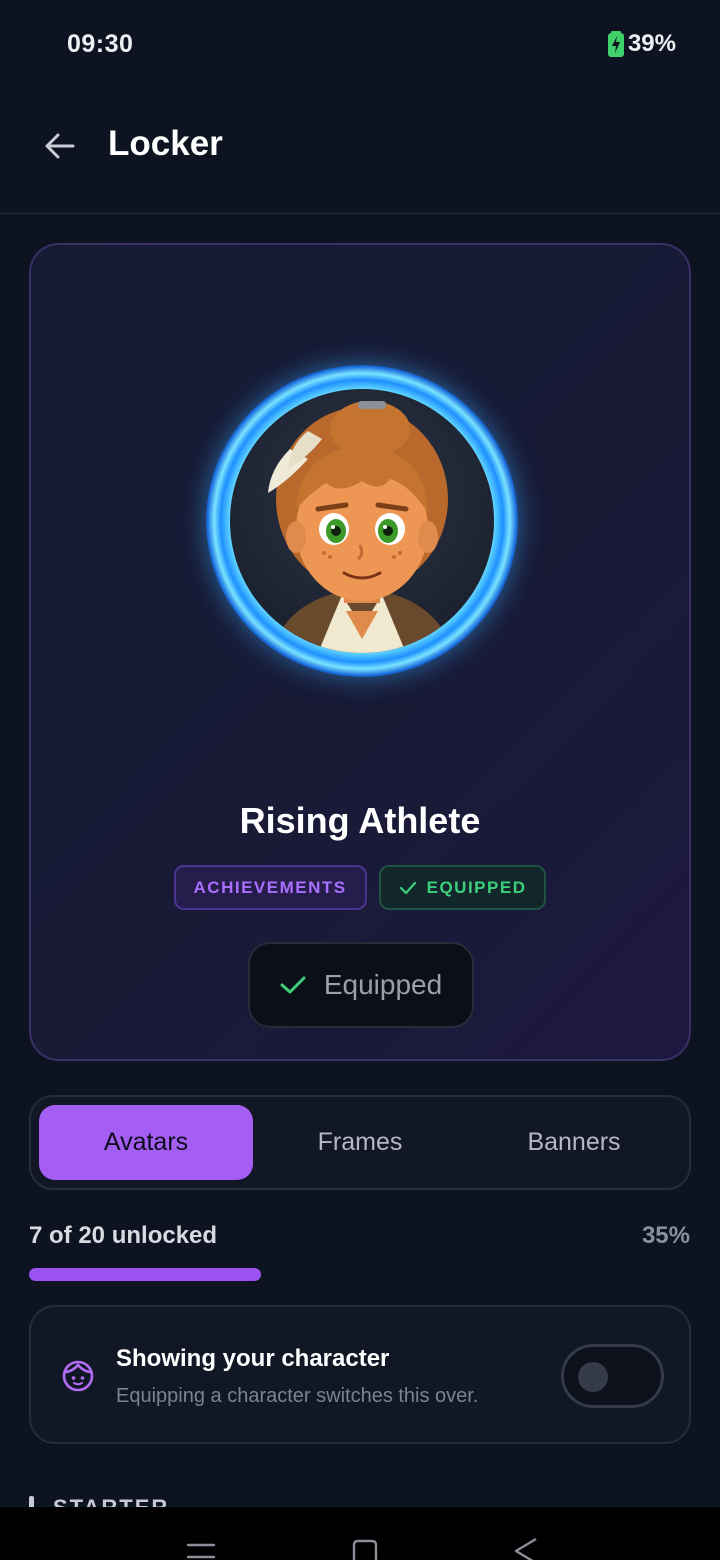 This screenshot has height=1560, width=720. What do you see at coordinates (360, 820) in the screenshot?
I see `item-name: Rising Athlete` at bounding box center [360, 820].